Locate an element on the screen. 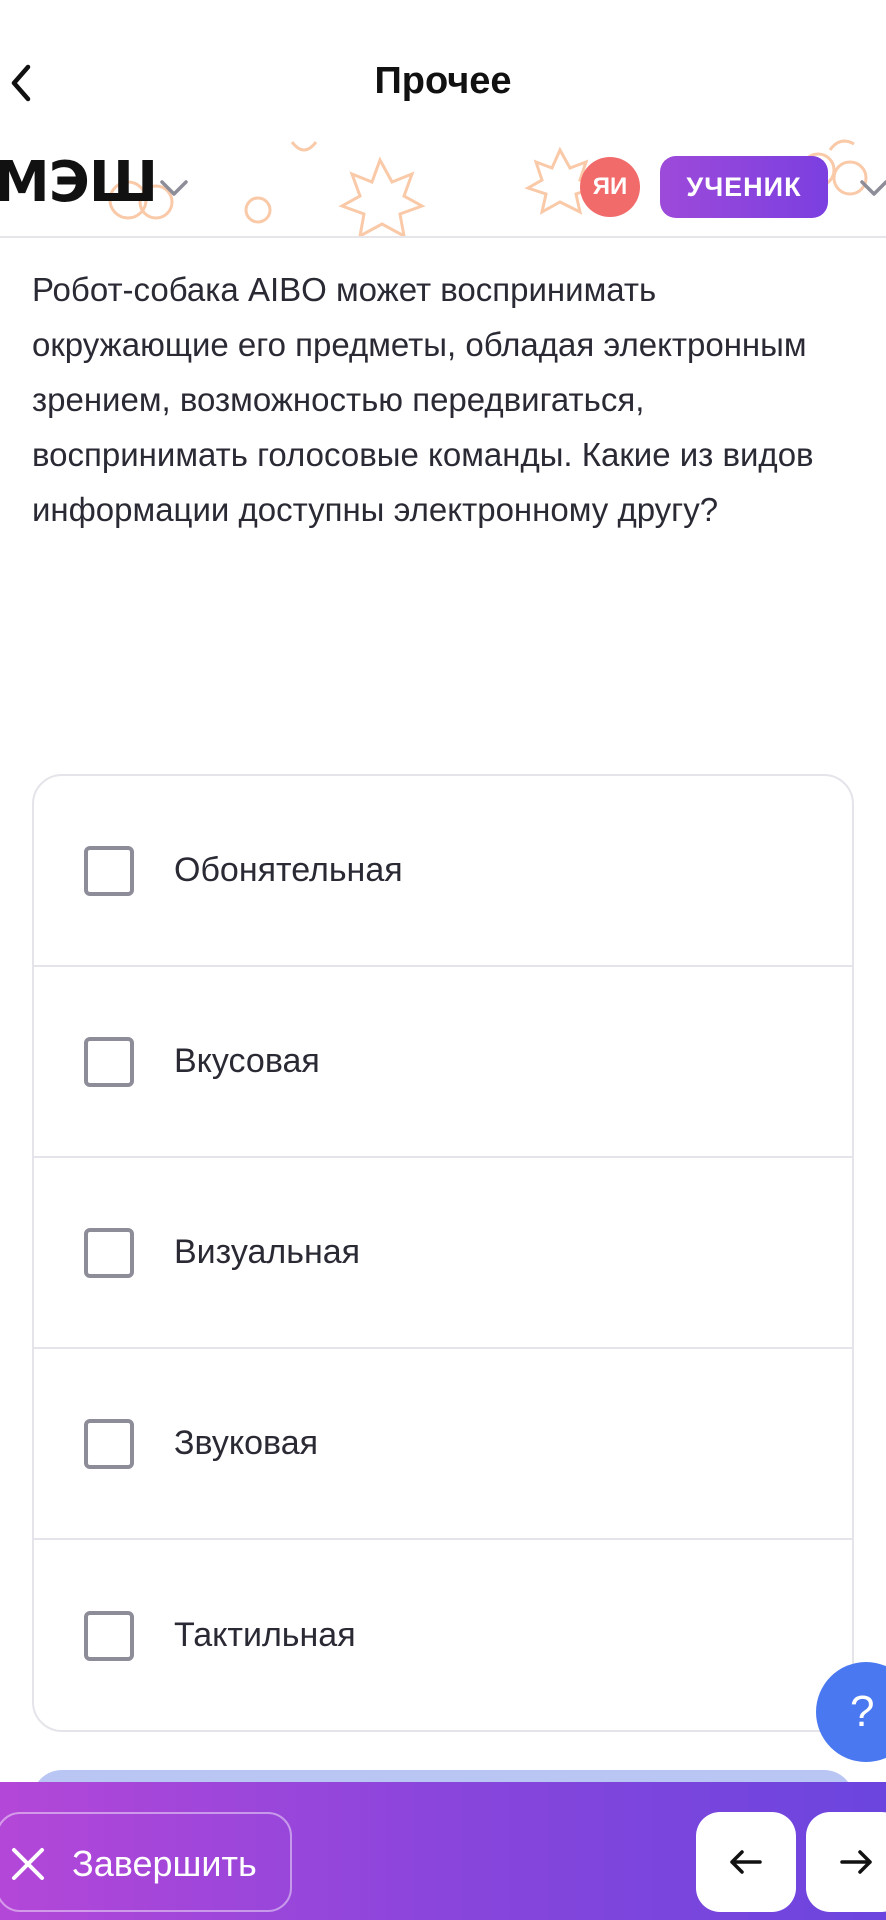 The height and width of the screenshot is (1920, 886). arrow-left-icon is located at coordinates (746, 1862).